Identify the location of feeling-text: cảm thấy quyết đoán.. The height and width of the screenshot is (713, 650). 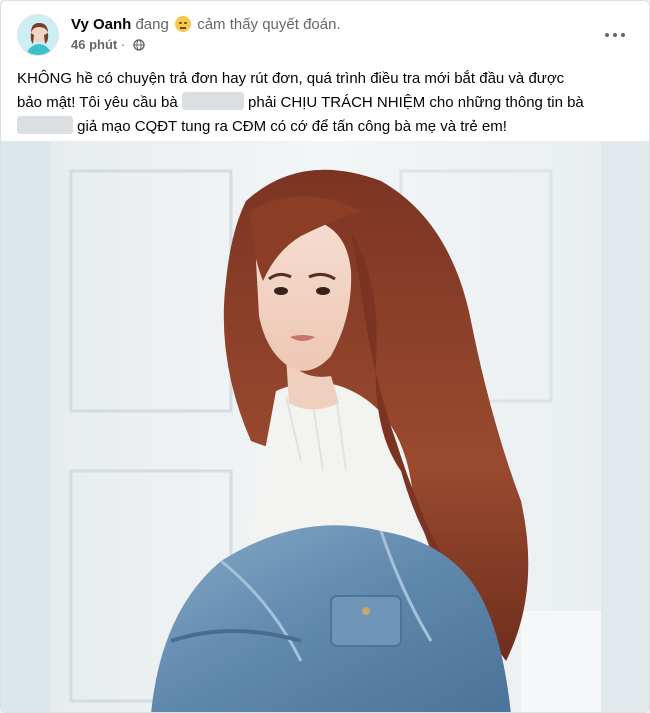
(269, 24).